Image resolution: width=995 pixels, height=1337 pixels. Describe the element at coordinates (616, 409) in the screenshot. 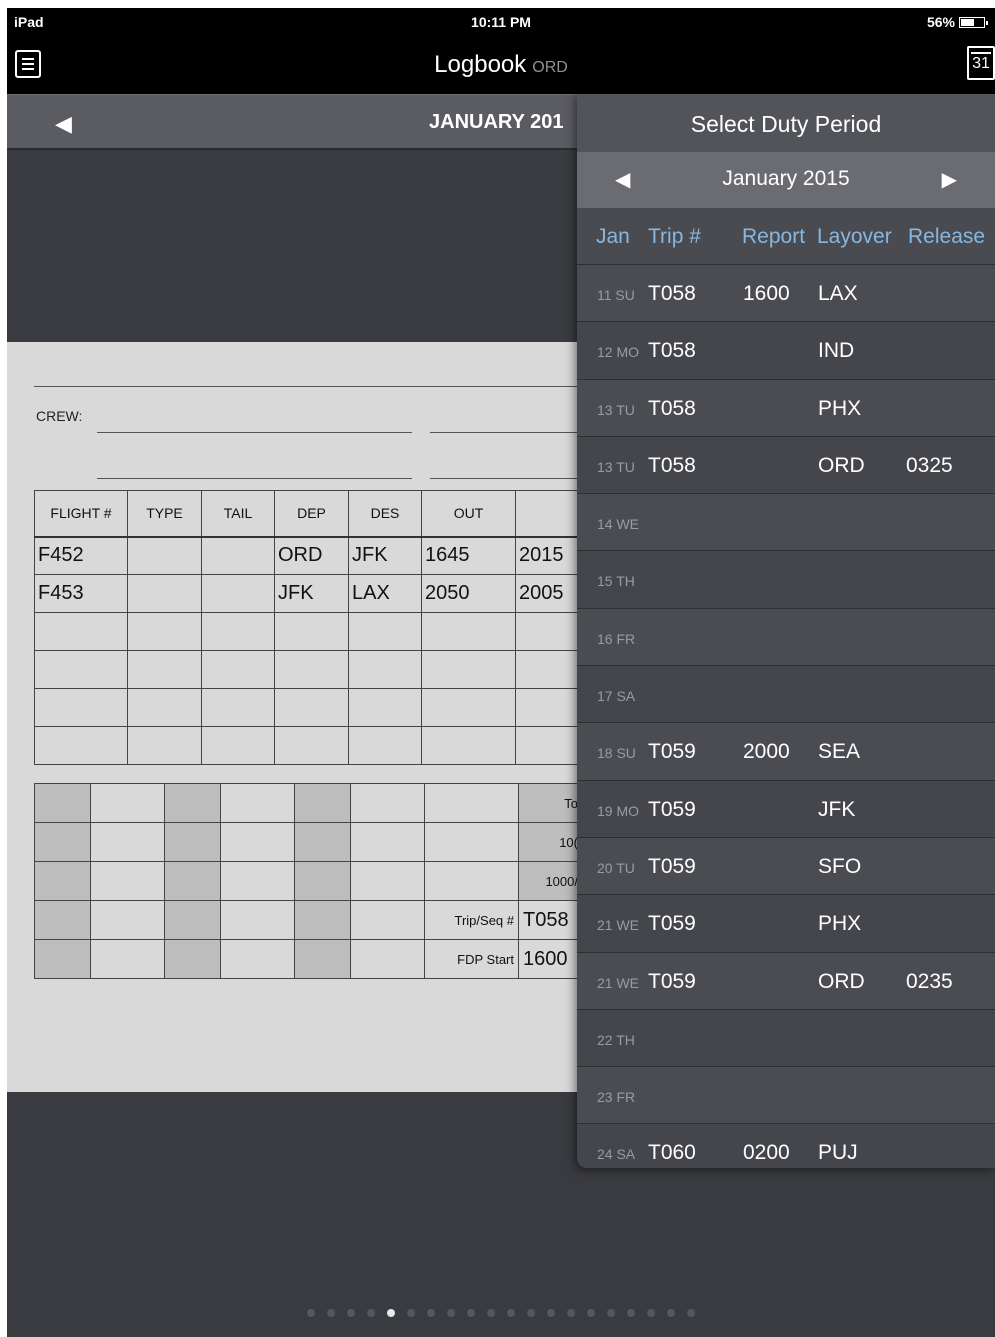

I see `day-label: 13 TU` at that location.